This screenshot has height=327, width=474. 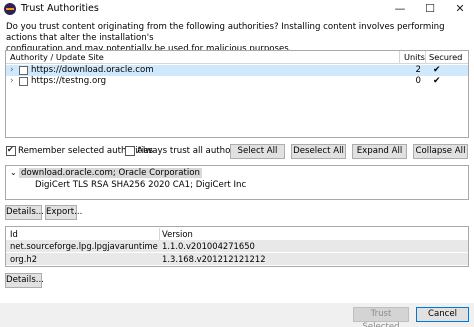 What do you see at coordinates (381, 317) in the screenshot?
I see `trust-selected-button: Trust Selected` at bounding box center [381, 317].